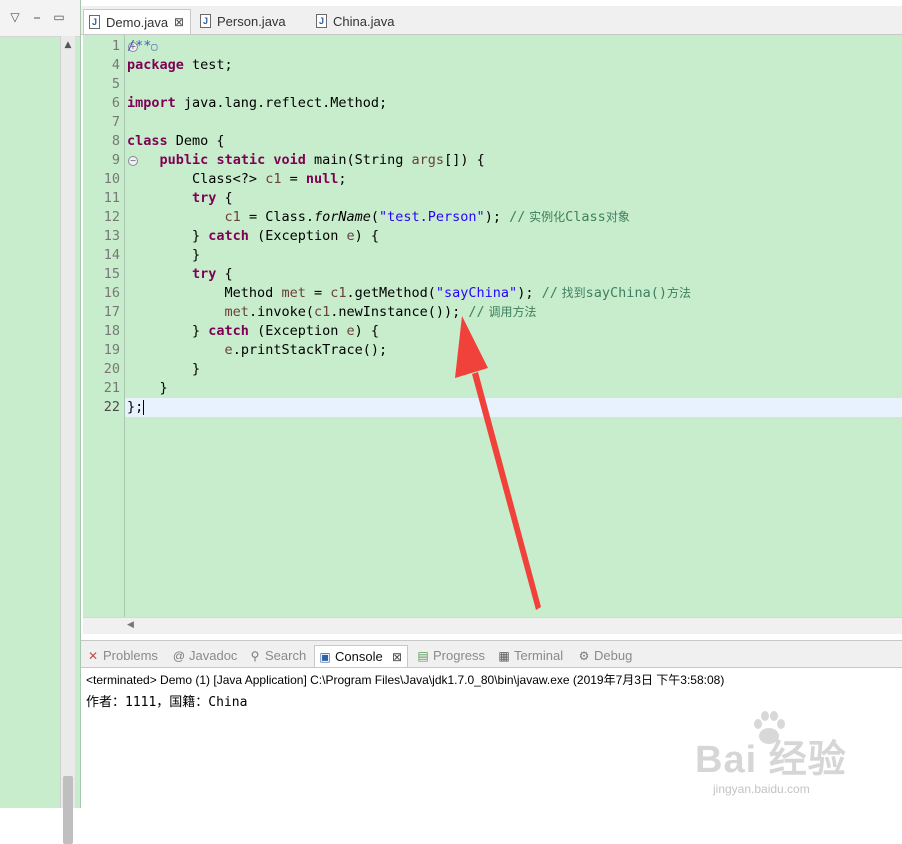 This screenshot has height=844, width=902. What do you see at coordinates (423, 656) in the screenshot?
I see `progress-icon: ▤` at bounding box center [423, 656].